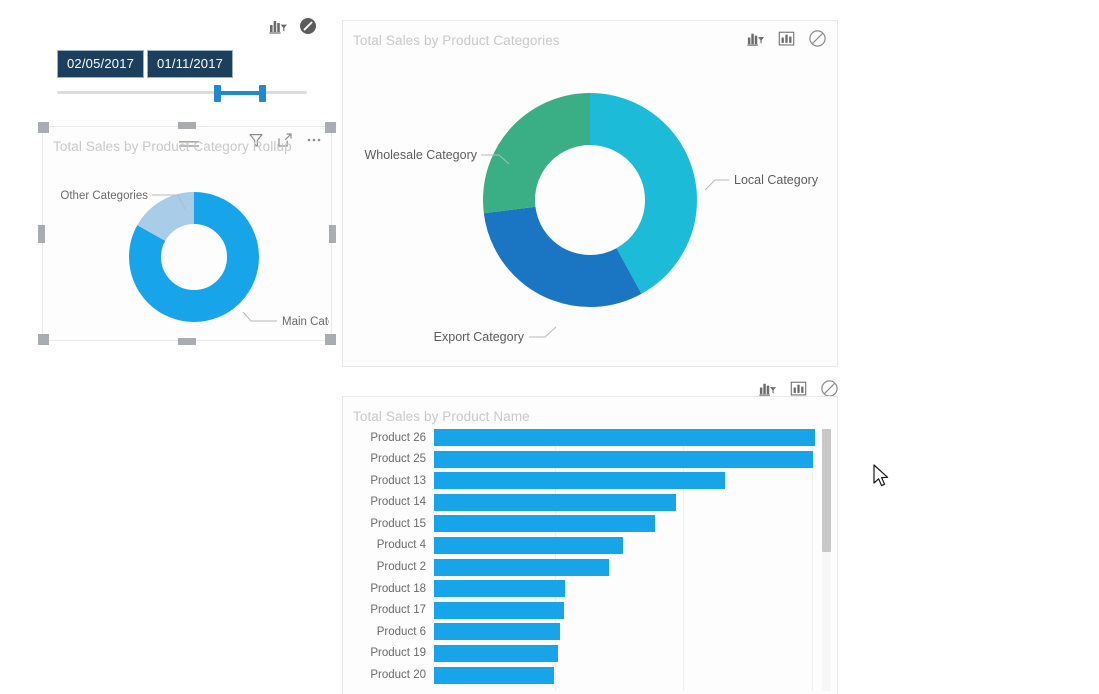  What do you see at coordinates (398, 653) in the screenshot?
I see `bar-category-label: Product 19` at bounding box center [398, 653].